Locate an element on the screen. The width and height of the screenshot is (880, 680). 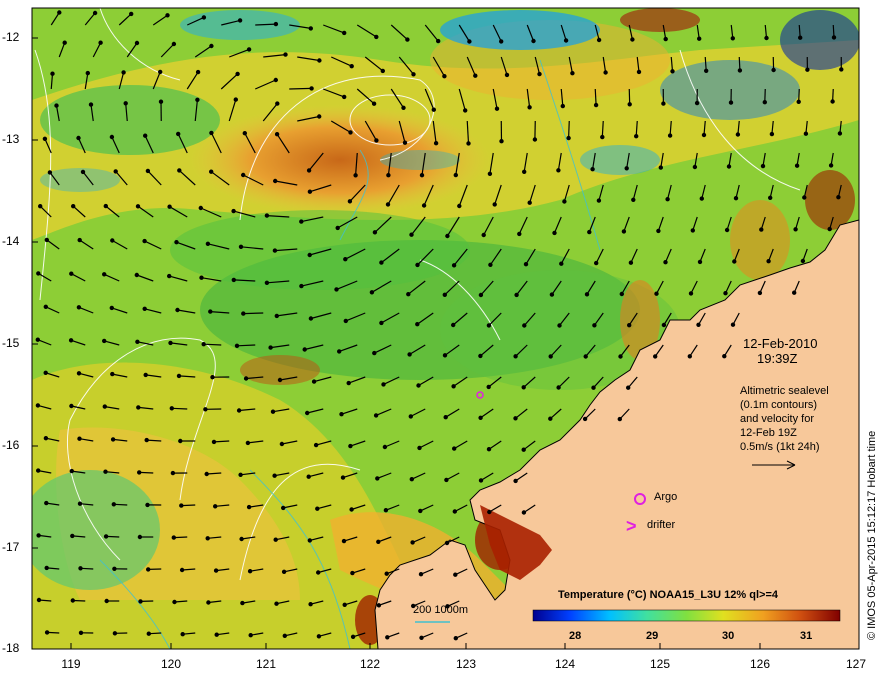
lat-label-13: -13 is located at coordinates (11, 139).